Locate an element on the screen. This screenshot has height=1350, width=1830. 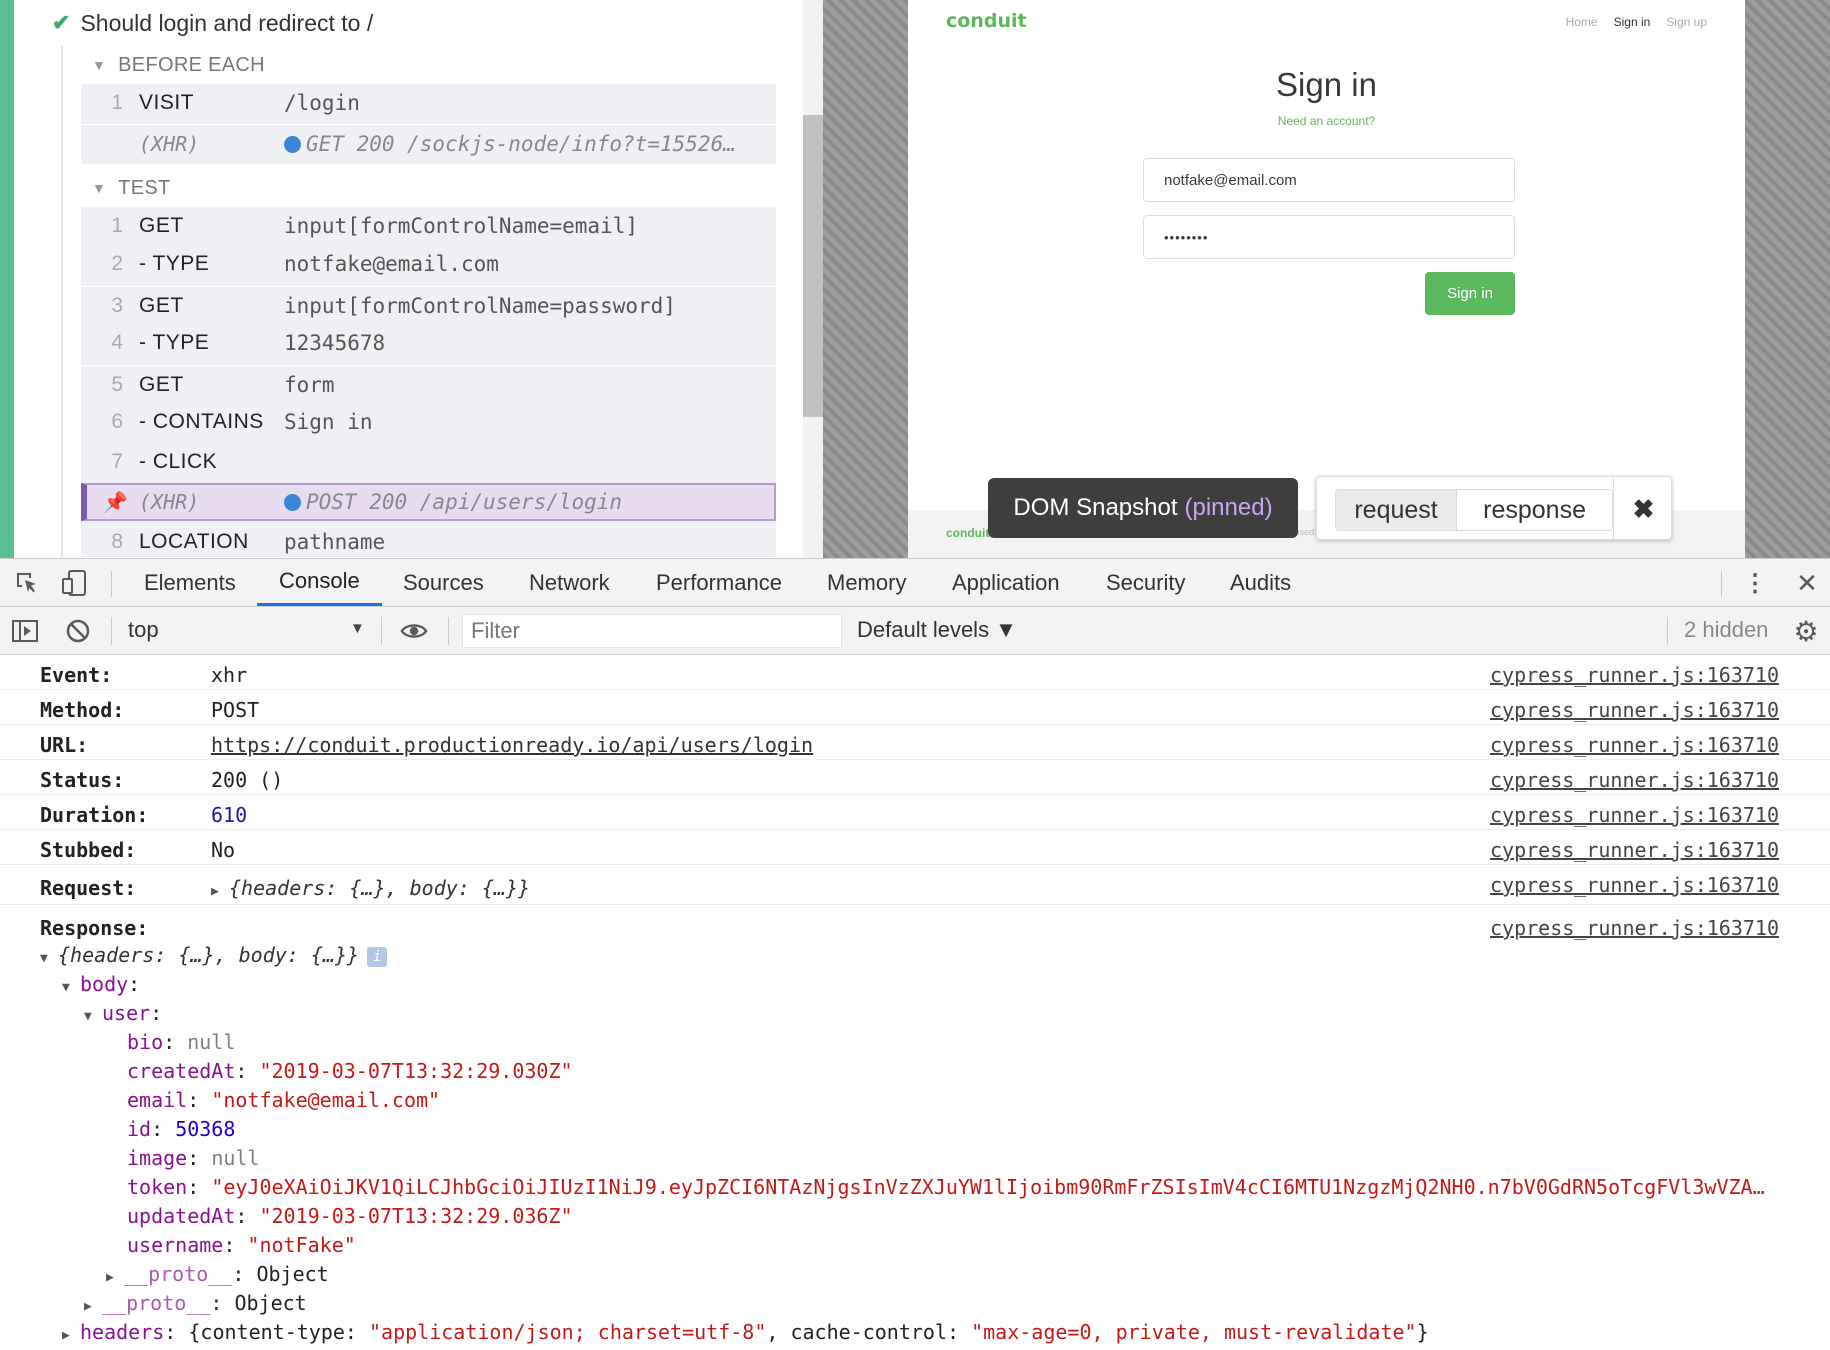
snapshot-tab-request: request is located at coordinates (1397, 510).